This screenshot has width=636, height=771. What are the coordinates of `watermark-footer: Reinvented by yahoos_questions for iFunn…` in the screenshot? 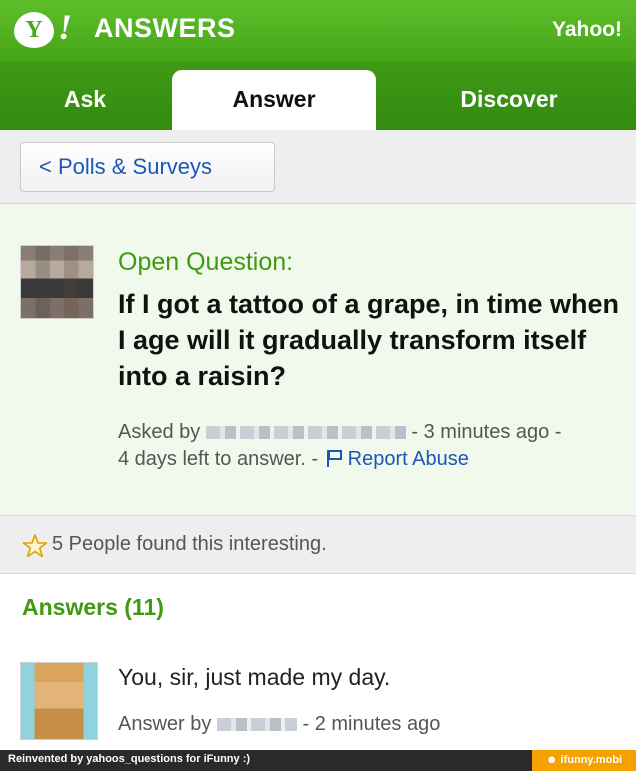 It's located at (318, 760).